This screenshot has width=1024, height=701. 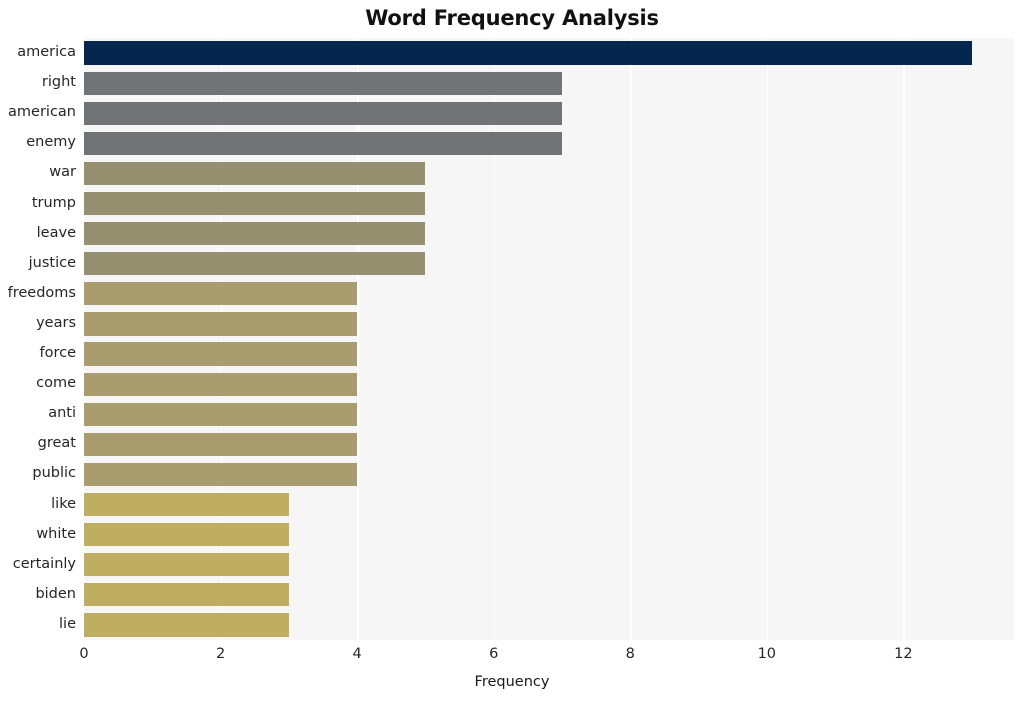 What do you see at coordinates (67, 623) in the screenshot?
I see `y-tick-label-lie: lie` at bounding box center [67, 623].